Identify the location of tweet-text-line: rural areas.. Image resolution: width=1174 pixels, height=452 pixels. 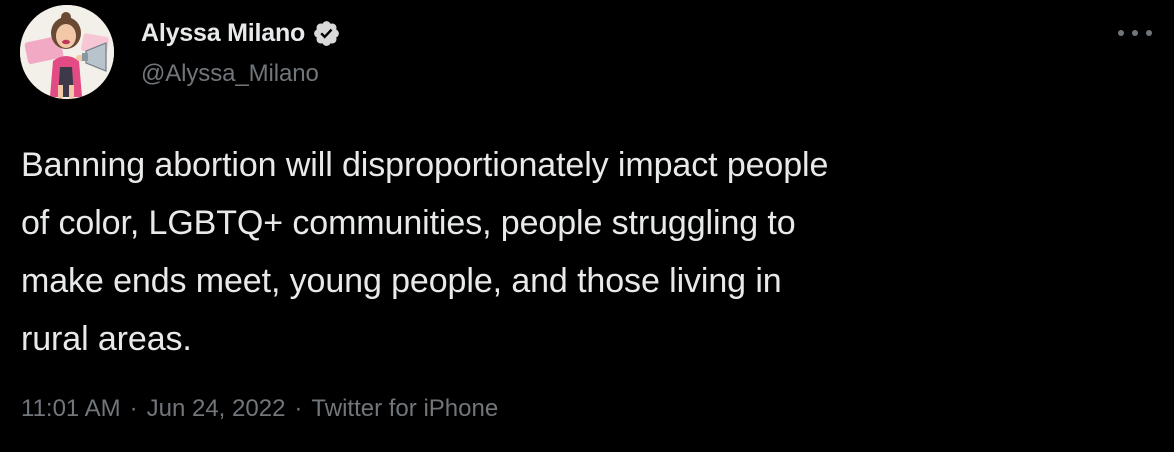
(106, 339).